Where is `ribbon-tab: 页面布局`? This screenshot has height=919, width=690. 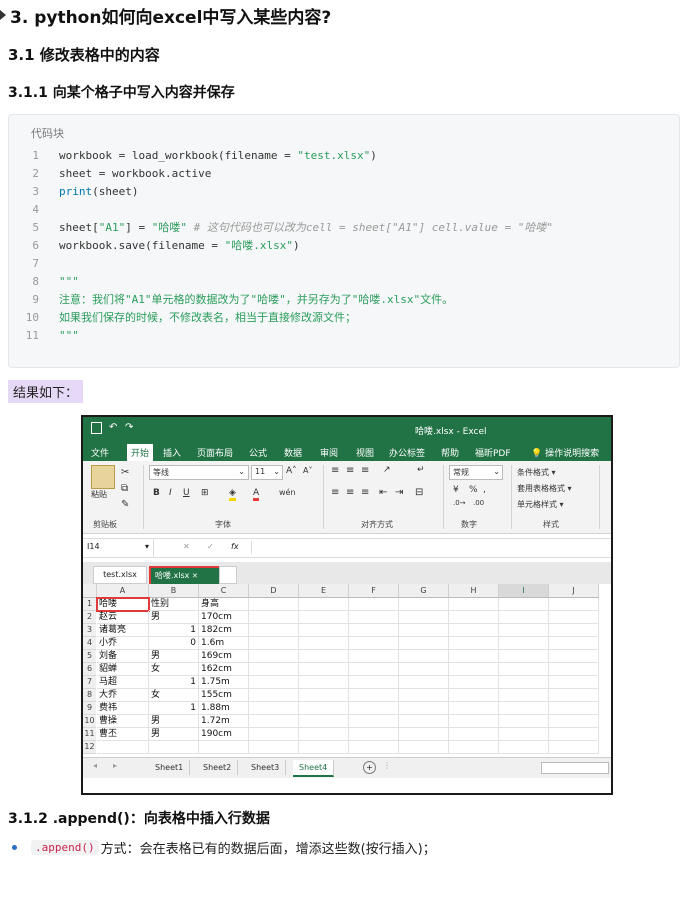
ribbon-tab: 页面布局 is located at coordinates (215, 452).